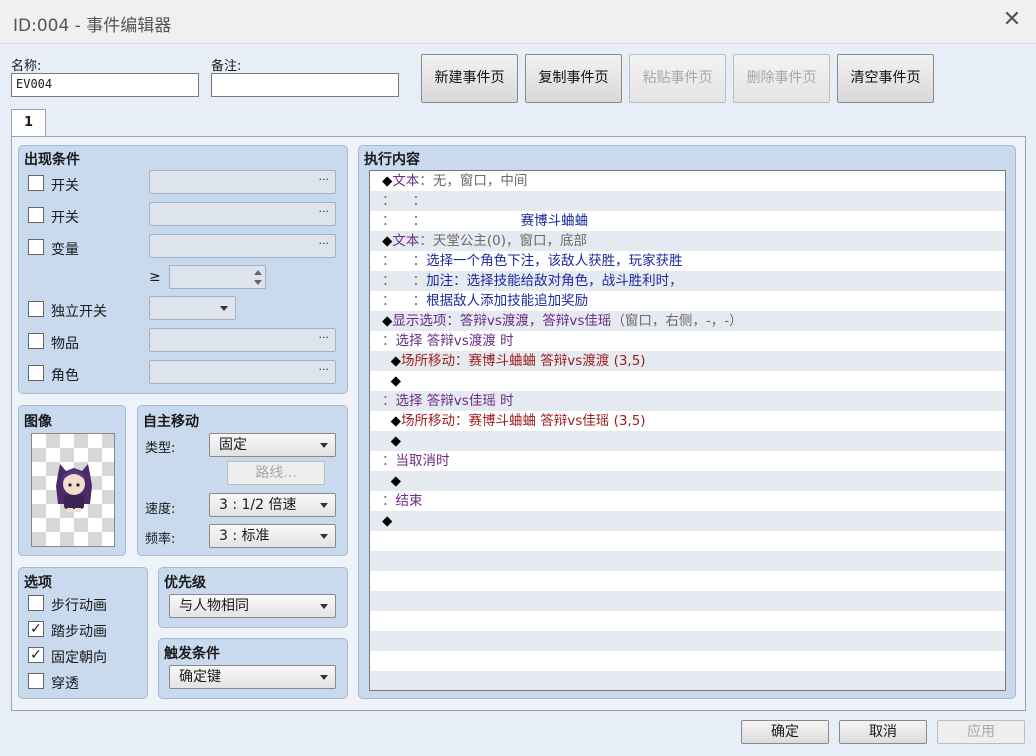 The width and height of the screenshot is (1036, 756). What do you see at coordinates (518, 22) in the screenshot?
I see `title-bar: ID:004 - 事件编辑器 ✕` at bounding box center [518, 22].